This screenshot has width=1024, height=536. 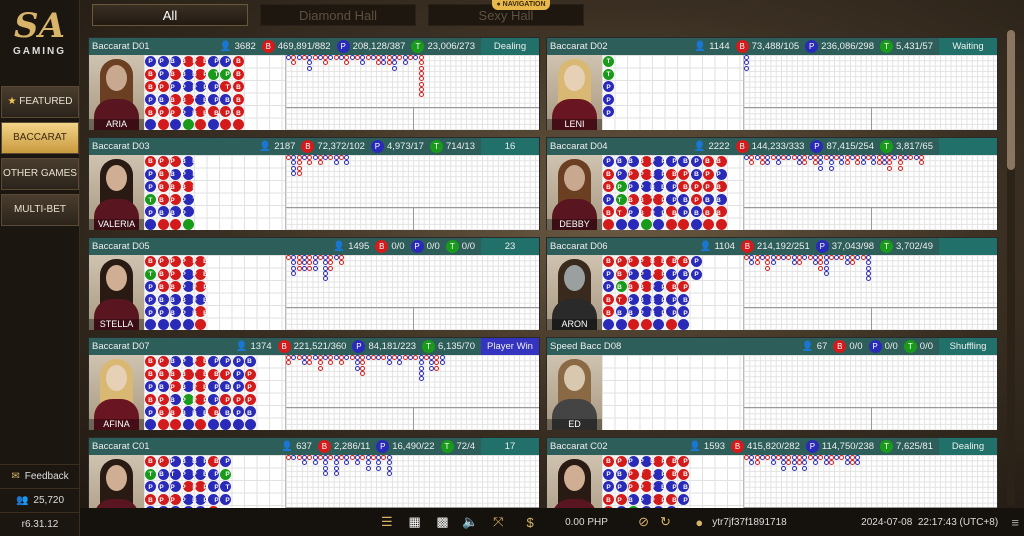 What do you see at coordinates (822, 346) in the screenshot?
I see `player-count: 67` at bounding box center [822, 346].